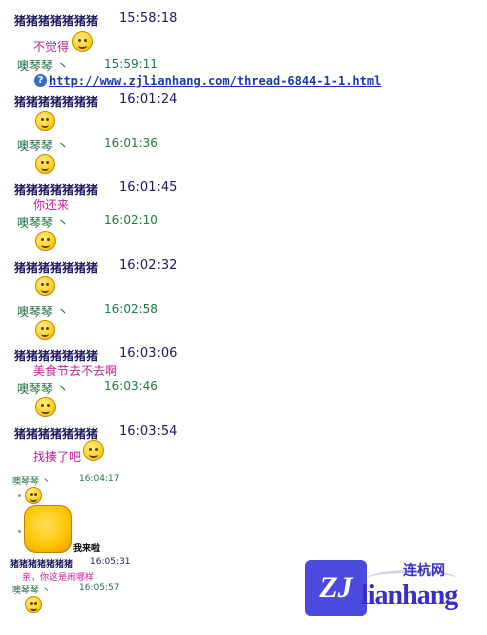  What do you see at coordinates (93, 450) in the screenshot?
I see `shocked-emoji-icon` at bounding box center [93, 450].